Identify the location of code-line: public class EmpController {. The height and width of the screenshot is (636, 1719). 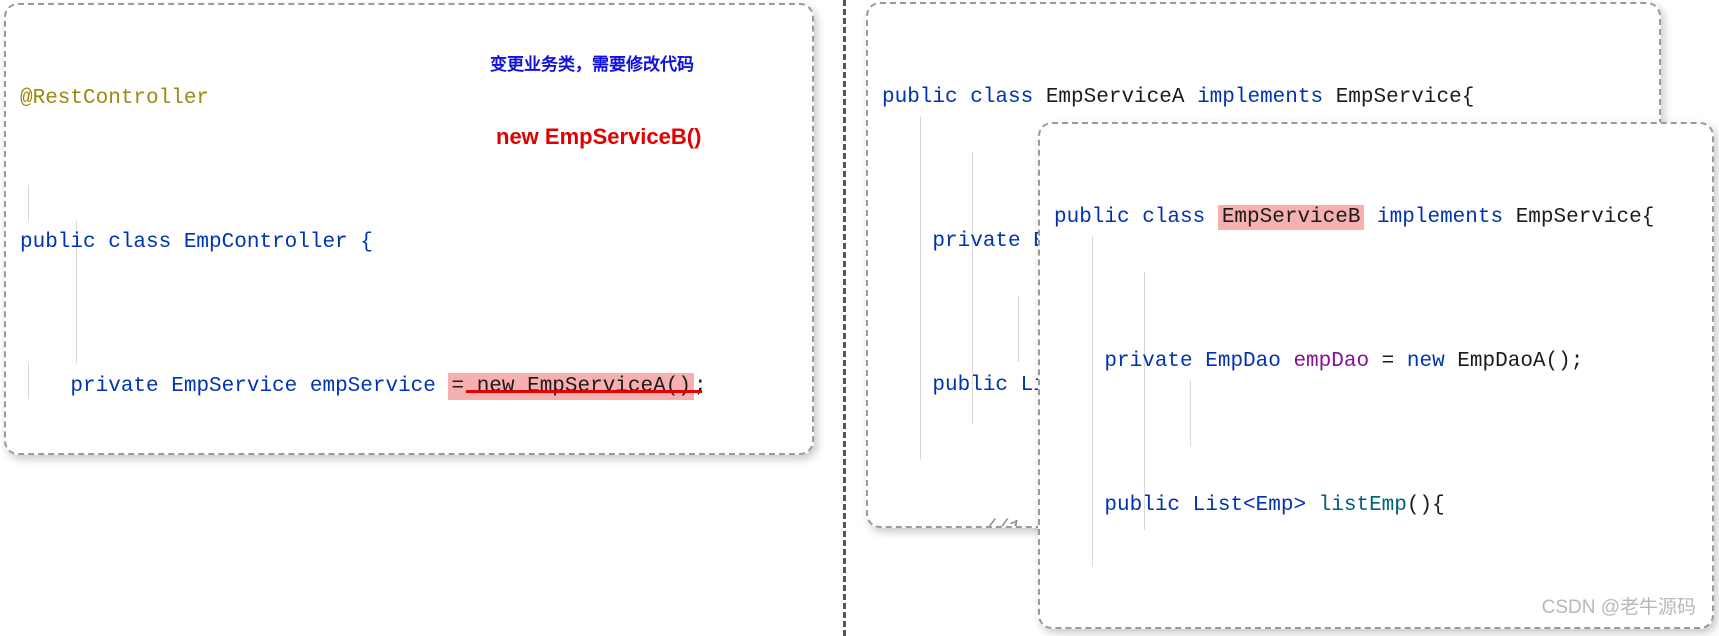
(363, 243).